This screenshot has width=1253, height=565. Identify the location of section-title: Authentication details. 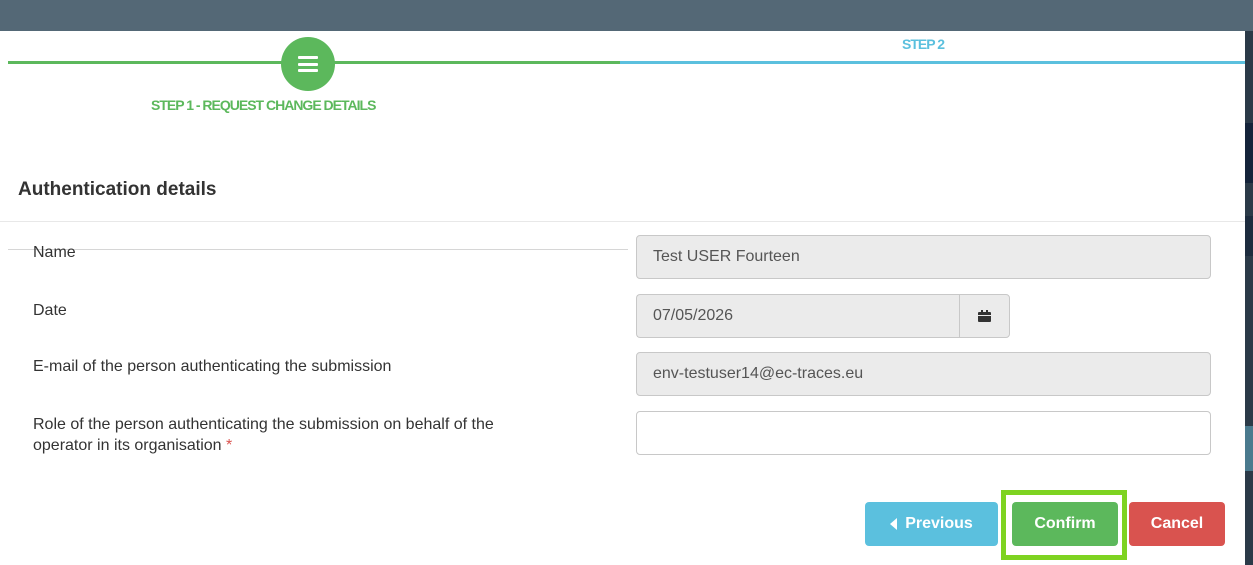
(117, 189).